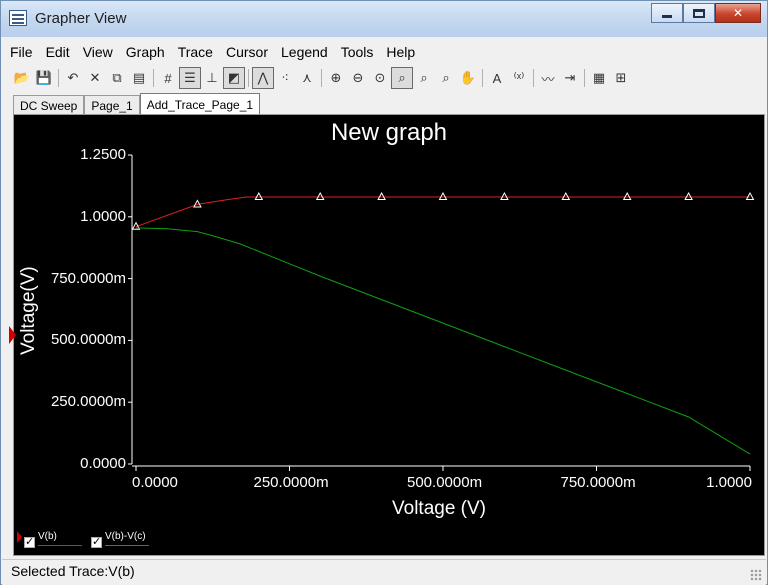  I want to click on tab-page-1: Page_1, so click(112, 105).